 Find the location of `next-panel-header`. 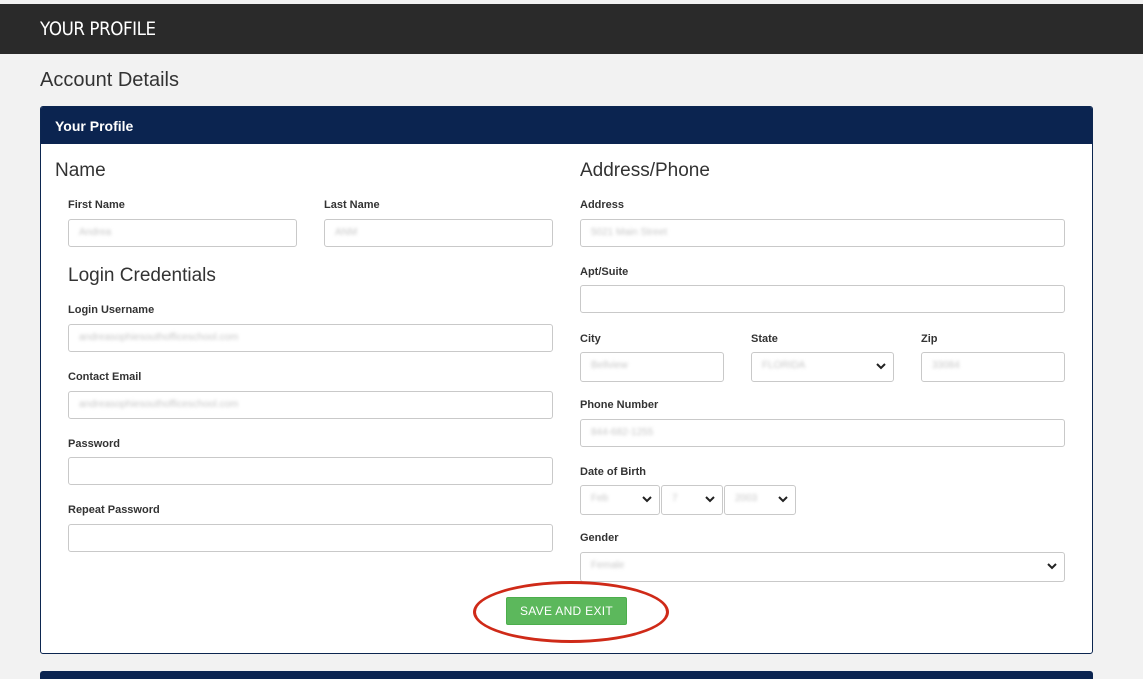

next-panel-header is located at coordinates (566, 675).